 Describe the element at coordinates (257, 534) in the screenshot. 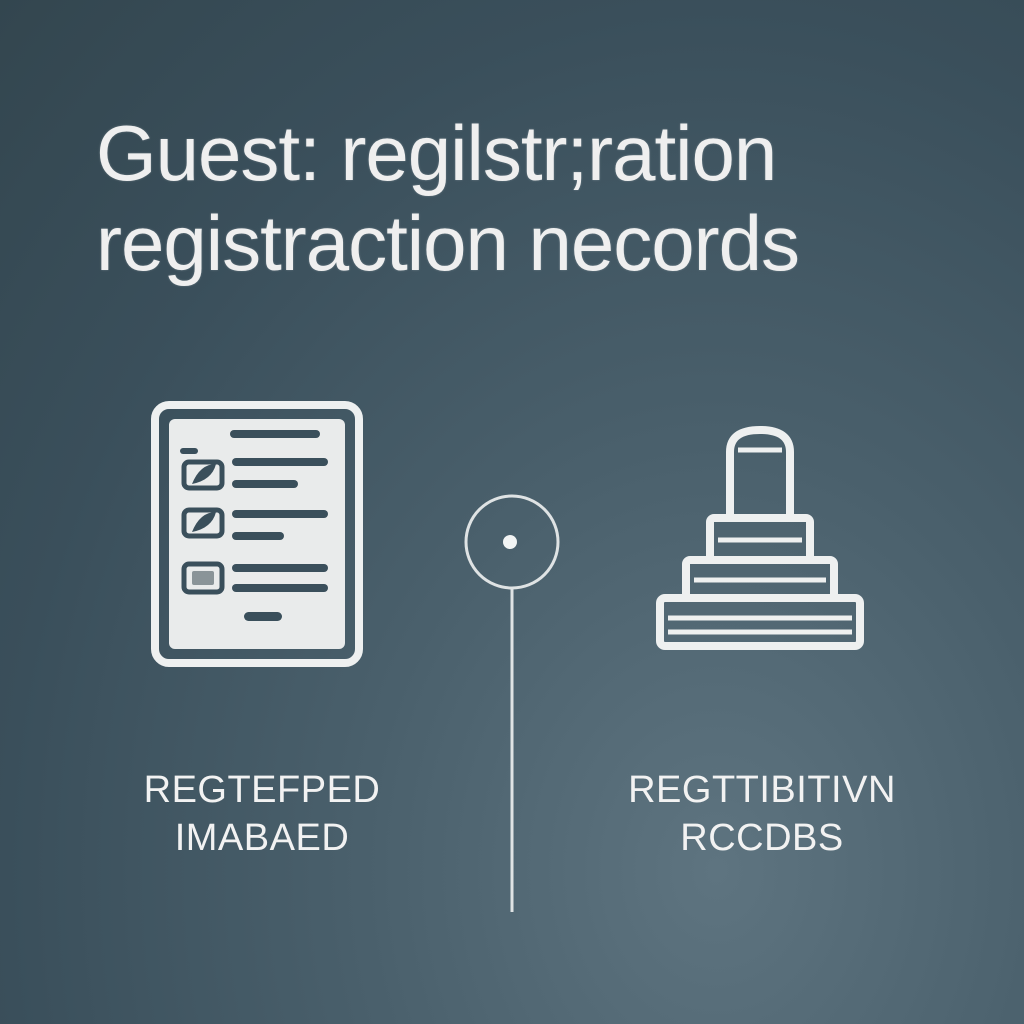

I see `checklist-icon` at that location.